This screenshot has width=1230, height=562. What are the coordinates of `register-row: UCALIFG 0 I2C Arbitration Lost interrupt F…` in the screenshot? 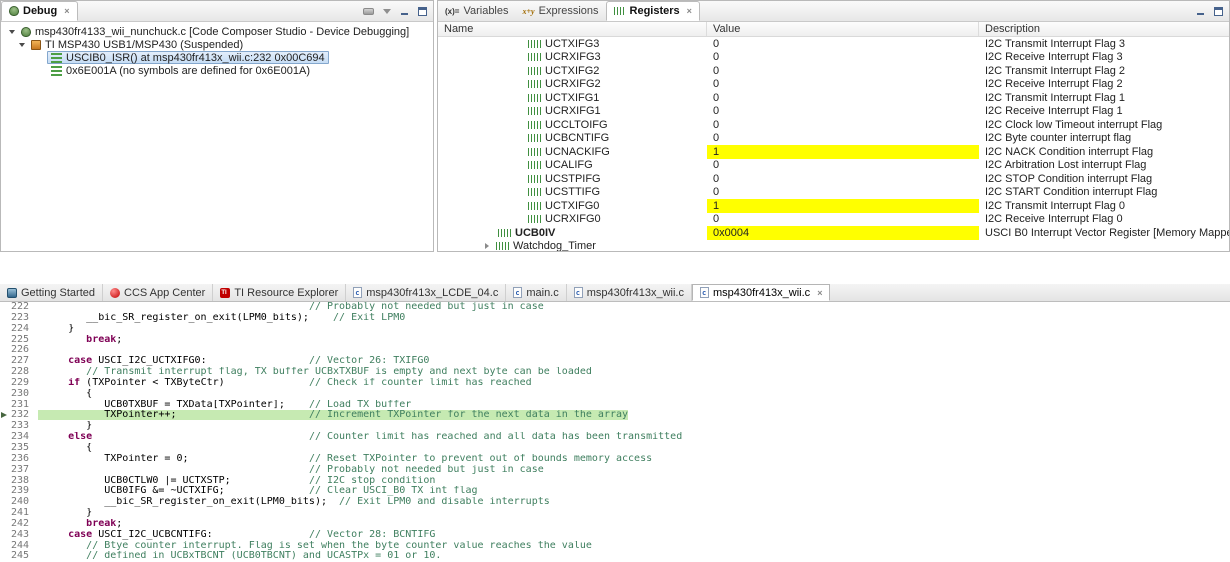 It's located at (833, 166).